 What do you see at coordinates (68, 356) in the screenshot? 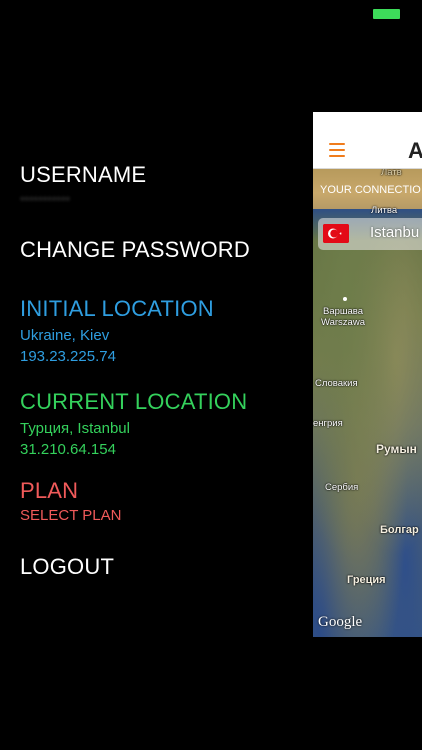
I see `initial-location-ip: 193.23.225.74` at bounding box center [68, 356].